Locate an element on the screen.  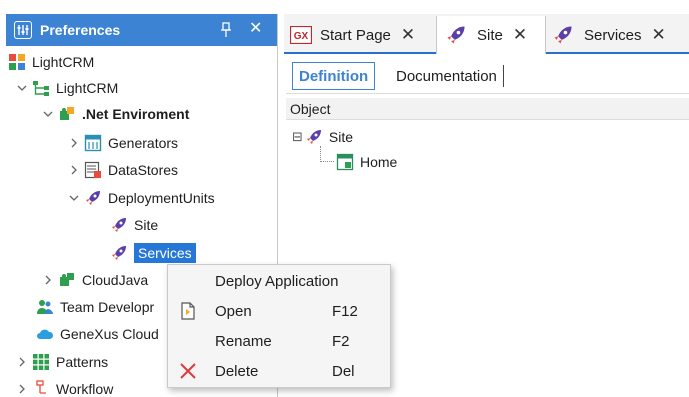
document-tabbar: GX Start Page ✕ Site ✕ Services ✕ is located at coordinates (486, 34).